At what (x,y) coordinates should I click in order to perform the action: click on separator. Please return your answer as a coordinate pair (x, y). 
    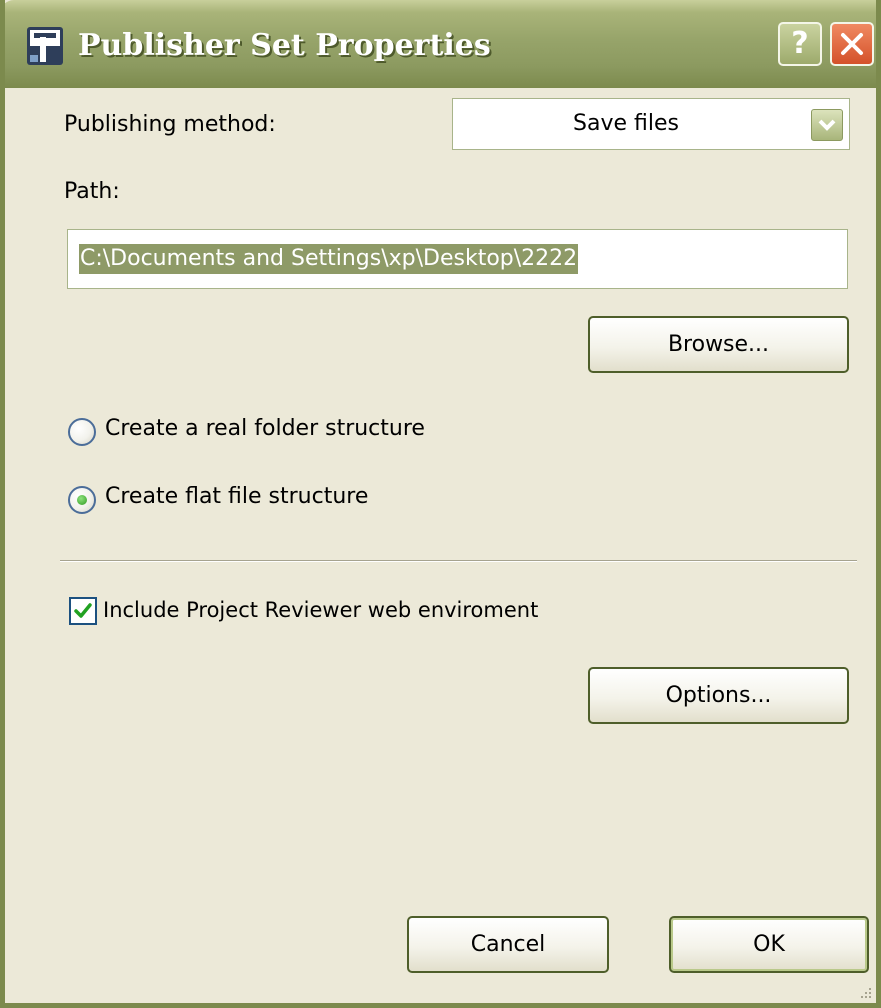
    Looking at the image, I should click on (458, 561).